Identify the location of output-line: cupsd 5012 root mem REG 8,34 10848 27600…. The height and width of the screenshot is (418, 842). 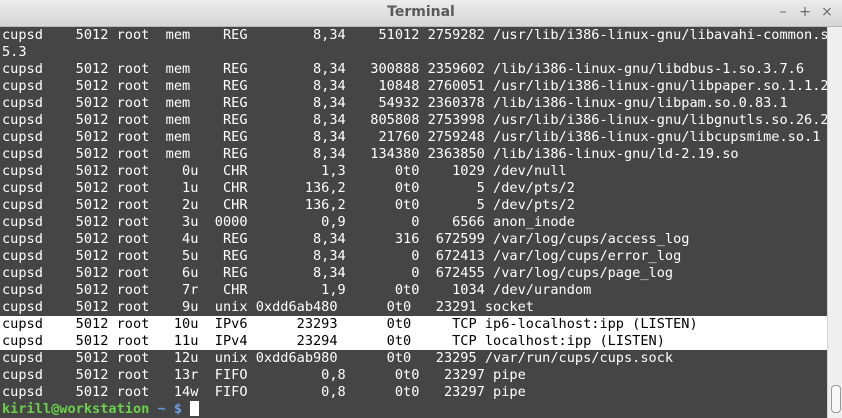
(414, 86).